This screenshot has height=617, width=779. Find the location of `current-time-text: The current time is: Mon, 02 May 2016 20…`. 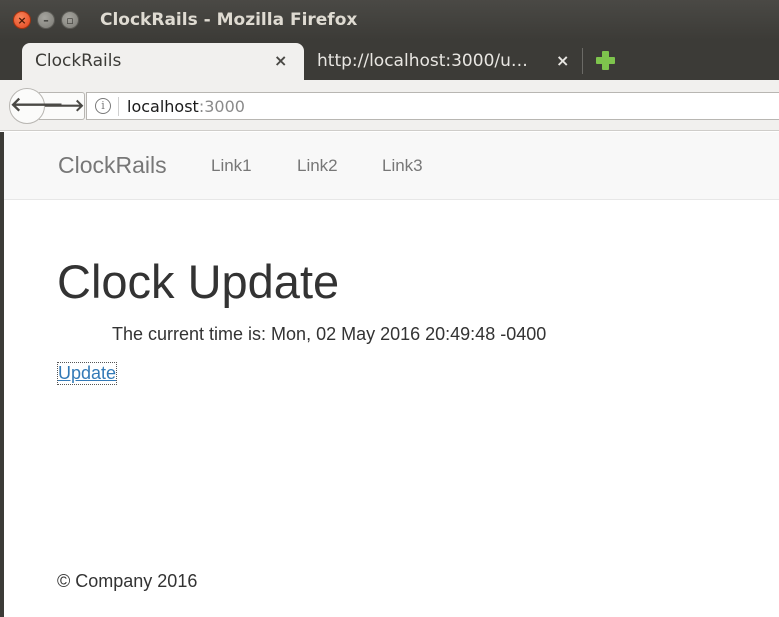

current-time-text: The current time is: Mon, 02 May 2016 20… is located at coordinates (329, 334).